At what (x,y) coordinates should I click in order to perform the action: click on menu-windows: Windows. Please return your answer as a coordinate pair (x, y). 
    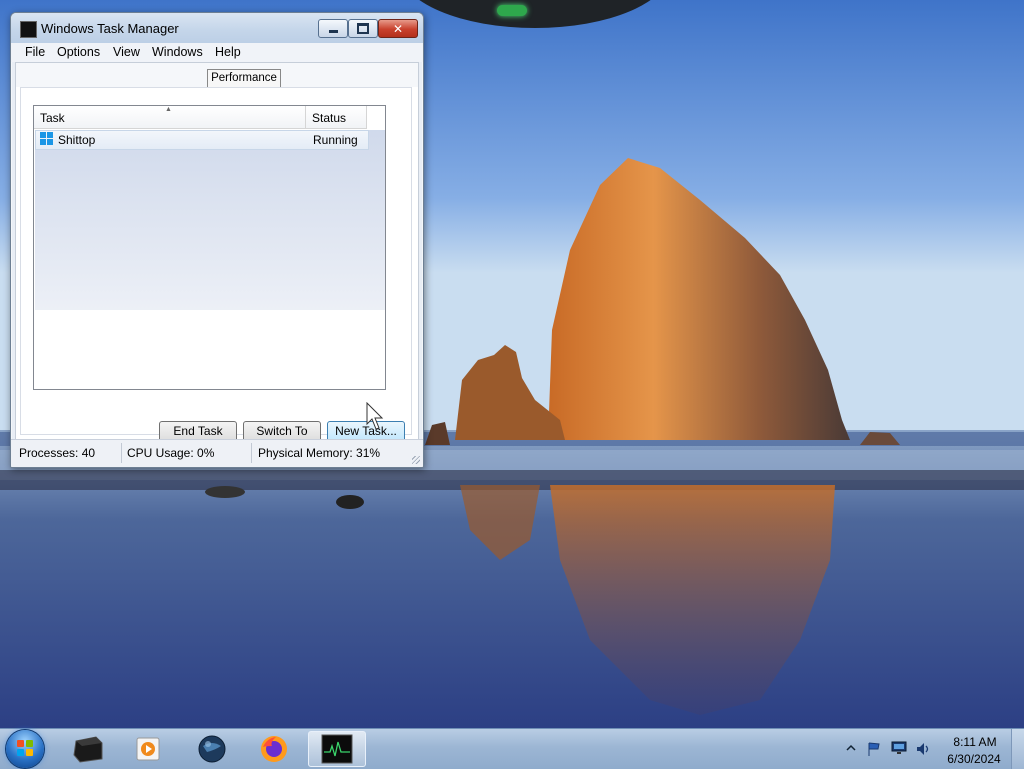
    Looking at the image, I should click on (177, 52).